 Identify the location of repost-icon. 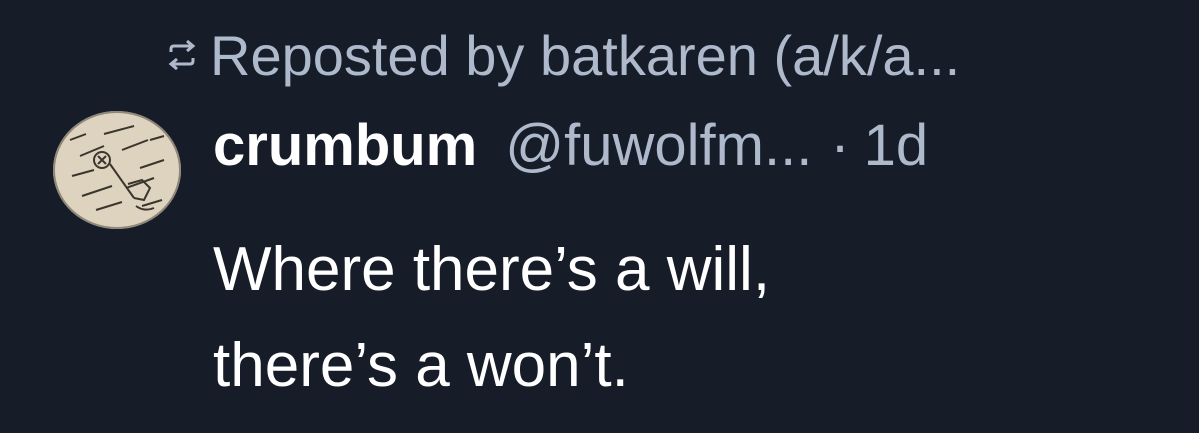
(182, 55).